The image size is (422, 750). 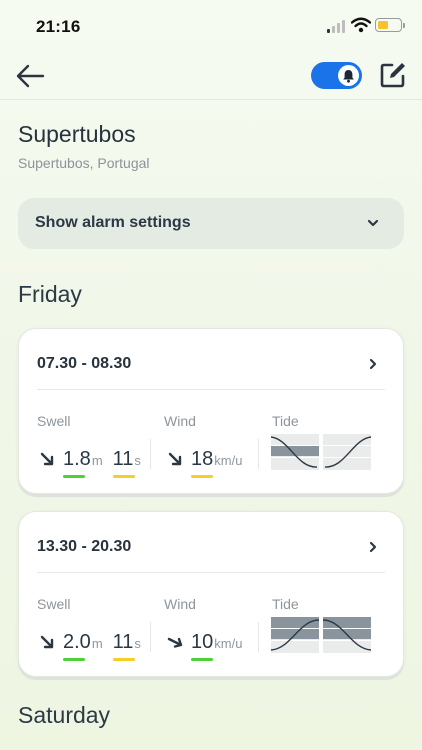 What do you see at coordinates (64, 715) in the screenshot?
I see `day-heading-saturday: Saturday` at bounding box center [64, 715].